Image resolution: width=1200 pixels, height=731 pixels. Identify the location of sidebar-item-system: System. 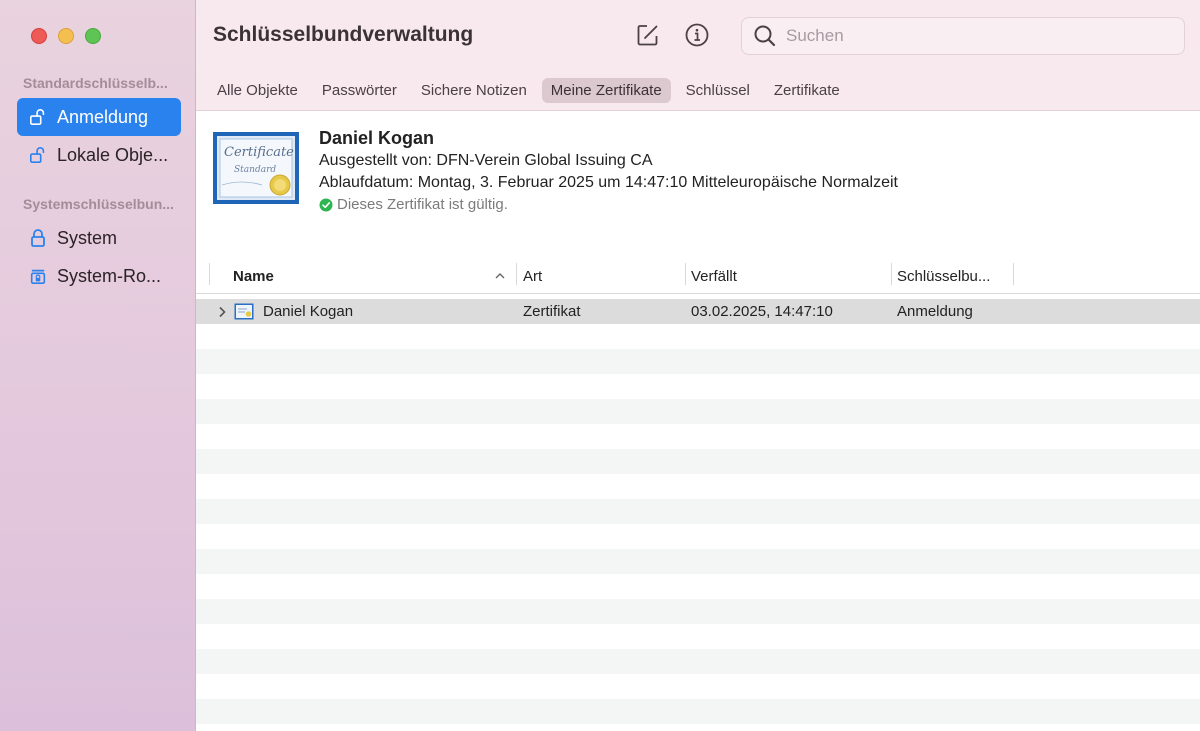
(99, 238).